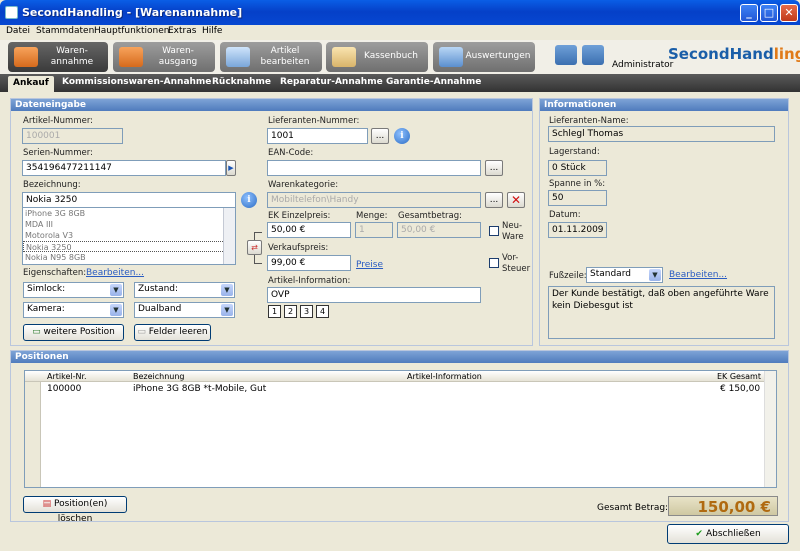  What do you see at coordinates (65, 31) in the screenshot?
I see `menu-stammdaten: Stammdaten` at bounding box center [65, 31].